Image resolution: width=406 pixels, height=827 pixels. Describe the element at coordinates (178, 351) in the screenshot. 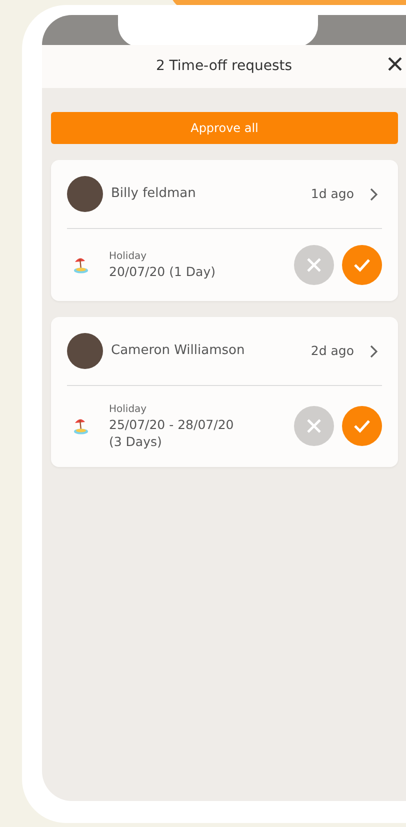

I see `employee-name: Cameron Williamson` at that location.